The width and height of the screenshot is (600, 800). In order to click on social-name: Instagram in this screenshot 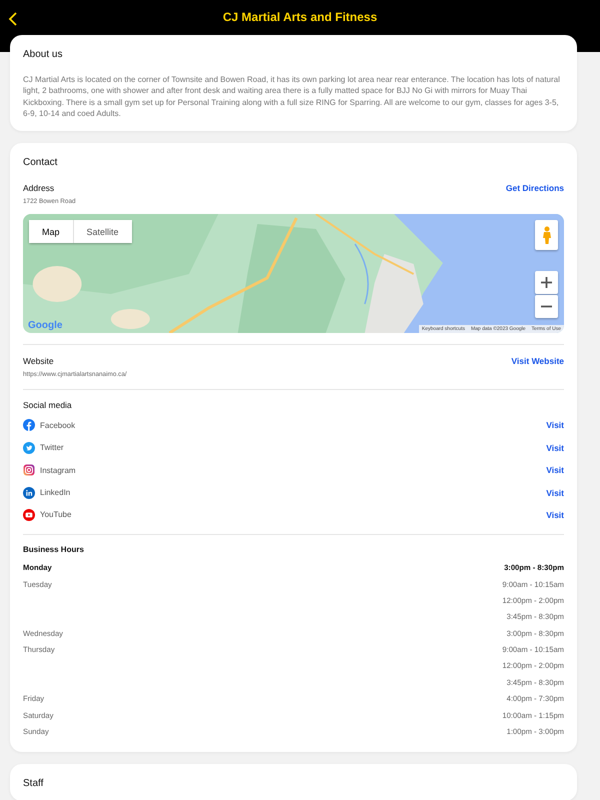, I will do `click(58, 470)`.